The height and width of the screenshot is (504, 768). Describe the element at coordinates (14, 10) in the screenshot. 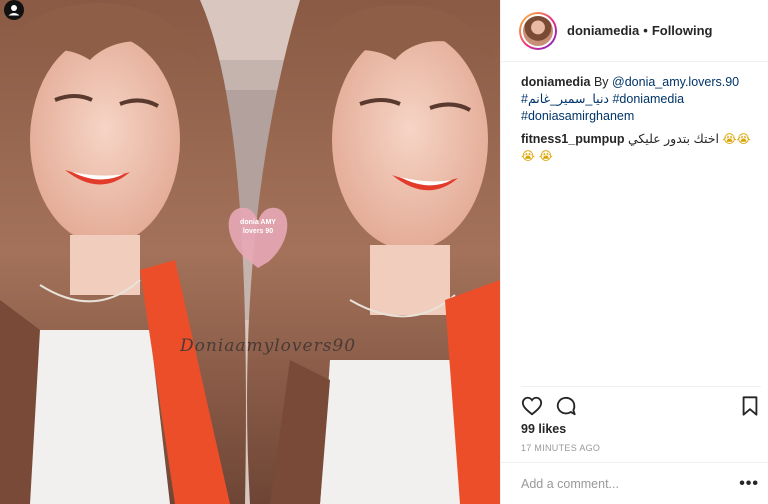

I see `tagged-people-icon` at that location.